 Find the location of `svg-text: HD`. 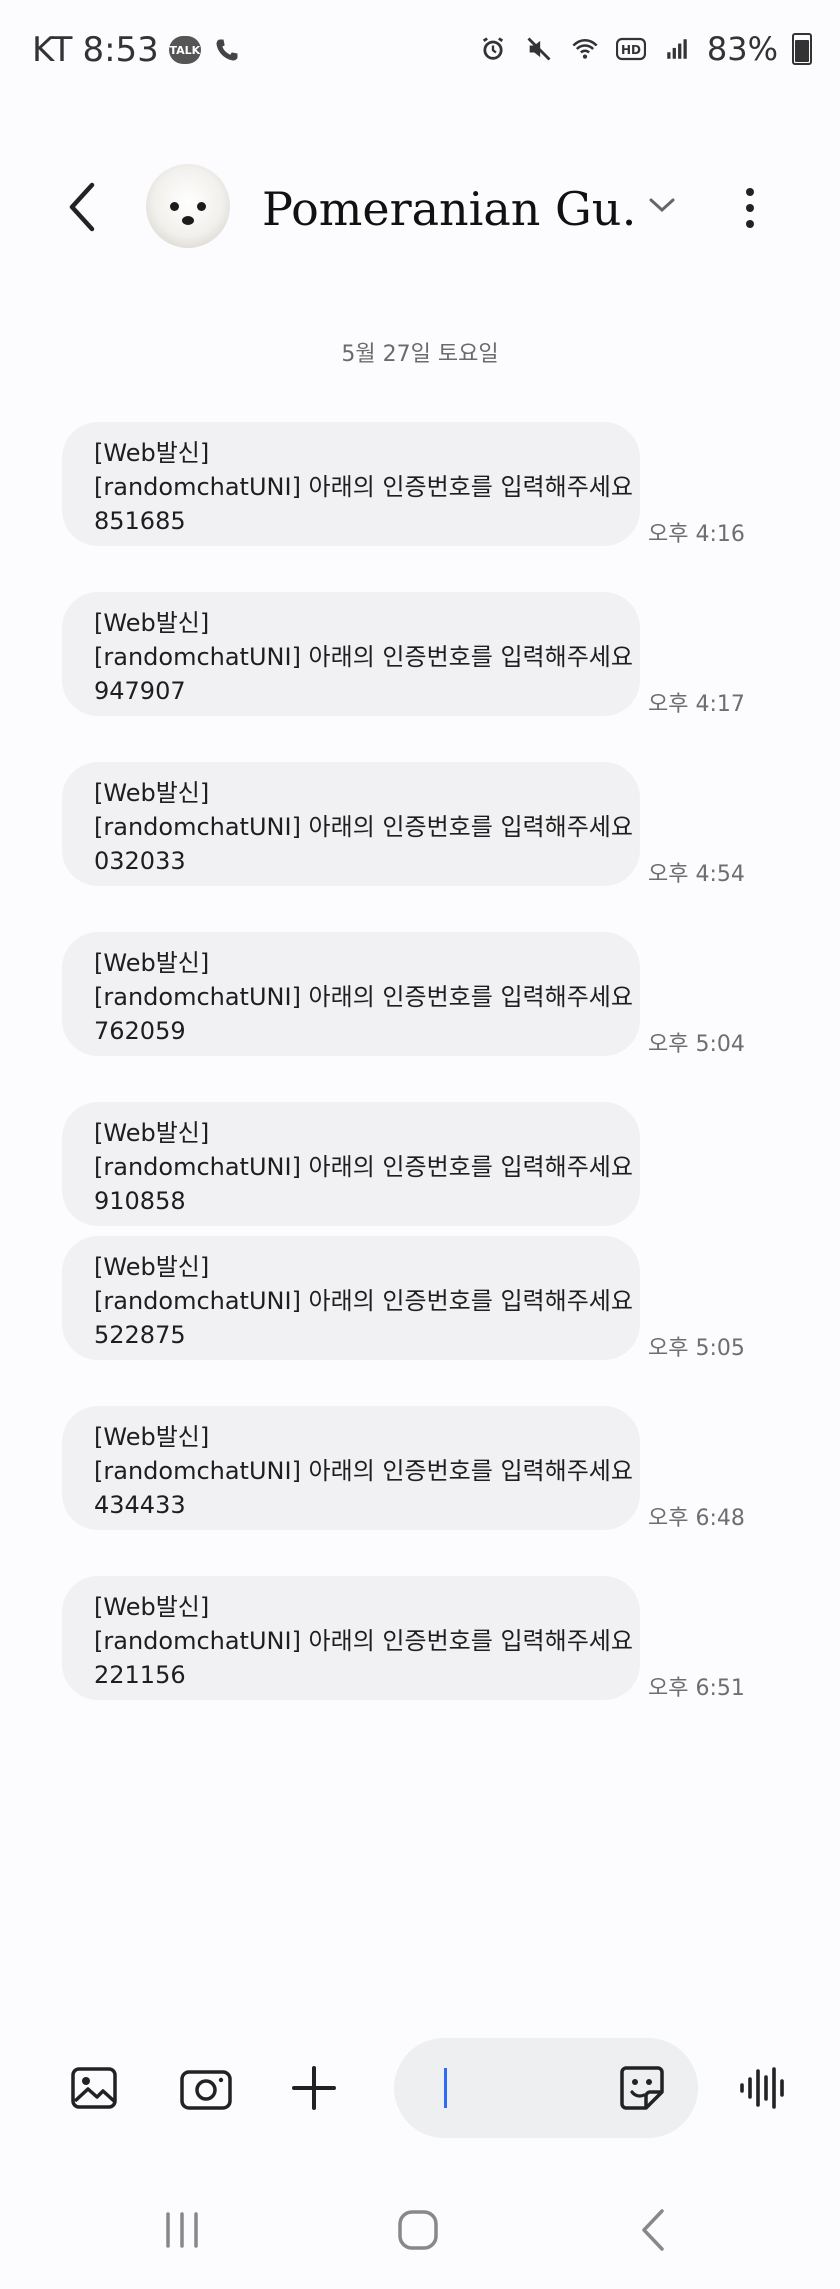

svg-text: HD is located at coordinates (631, 50).